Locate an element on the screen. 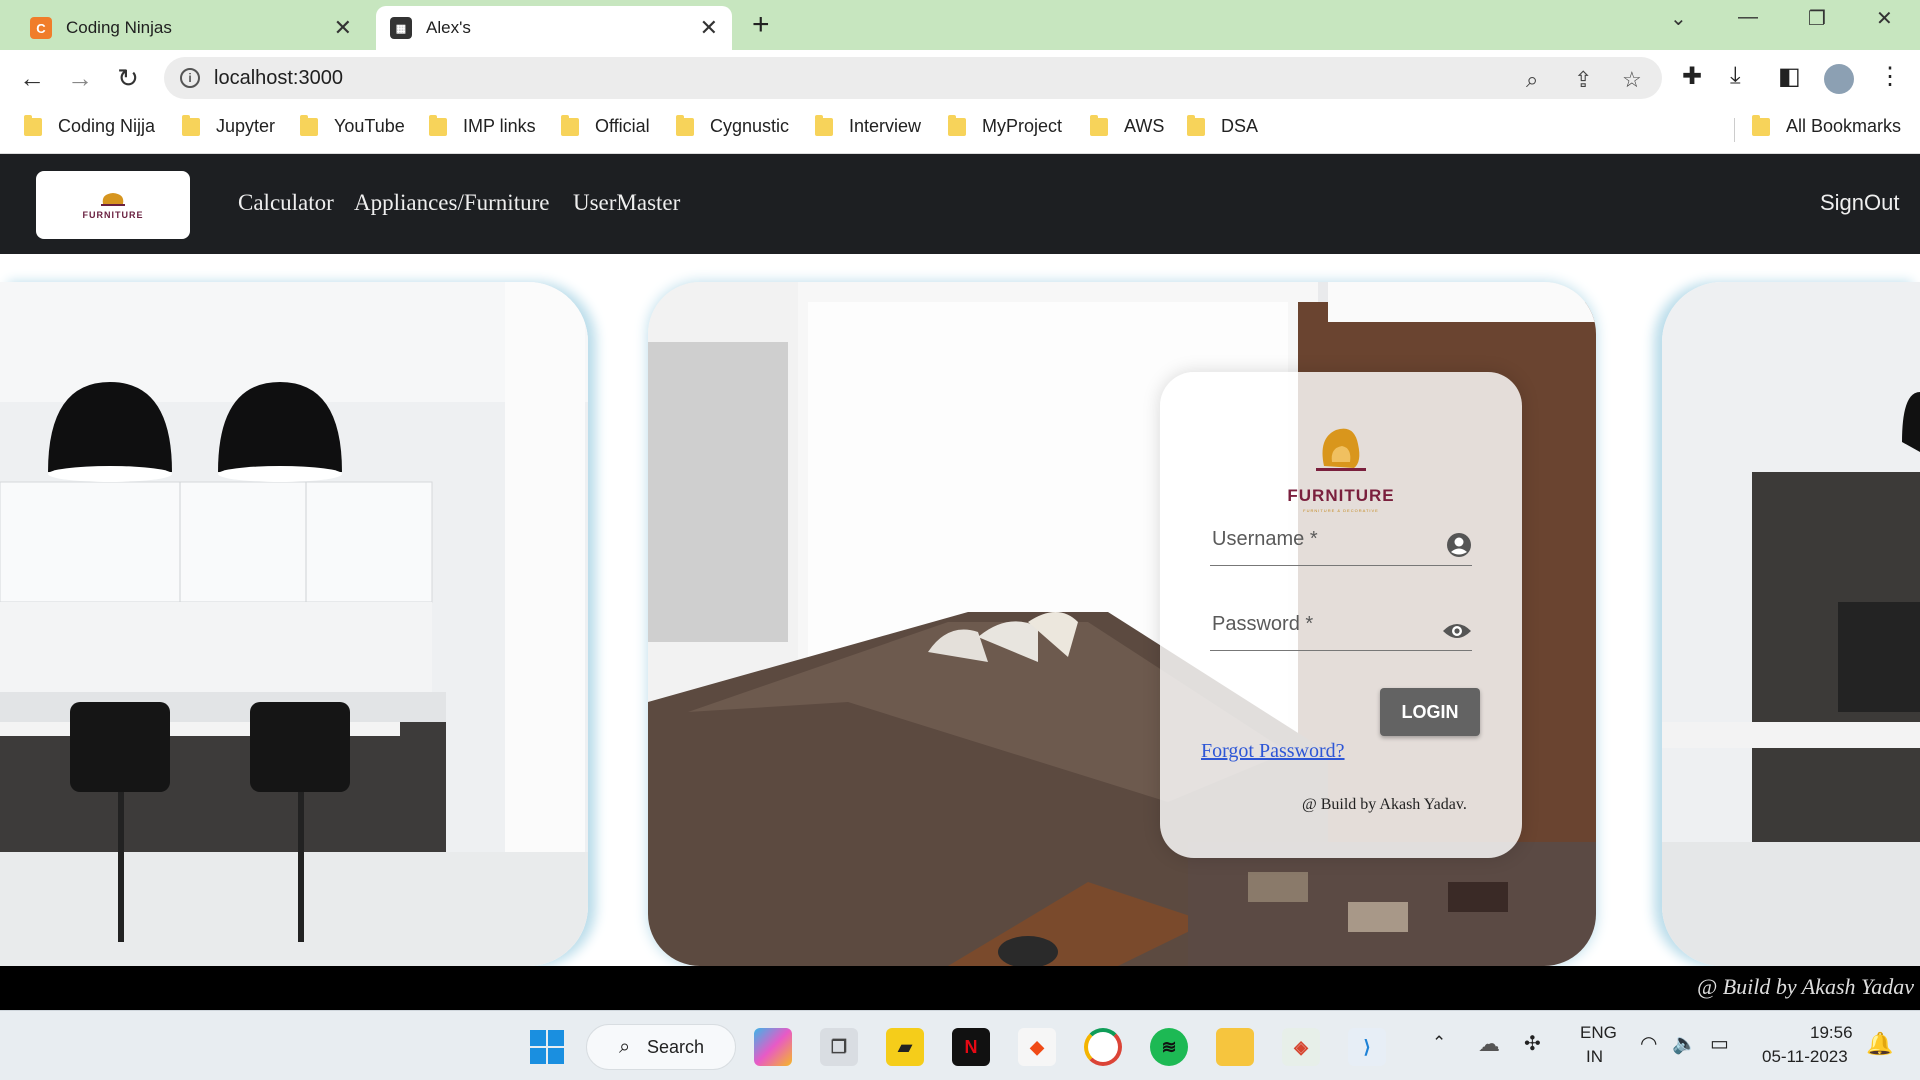  clock-date: 05-11-2023 is located at coordinates (1805, 1057).